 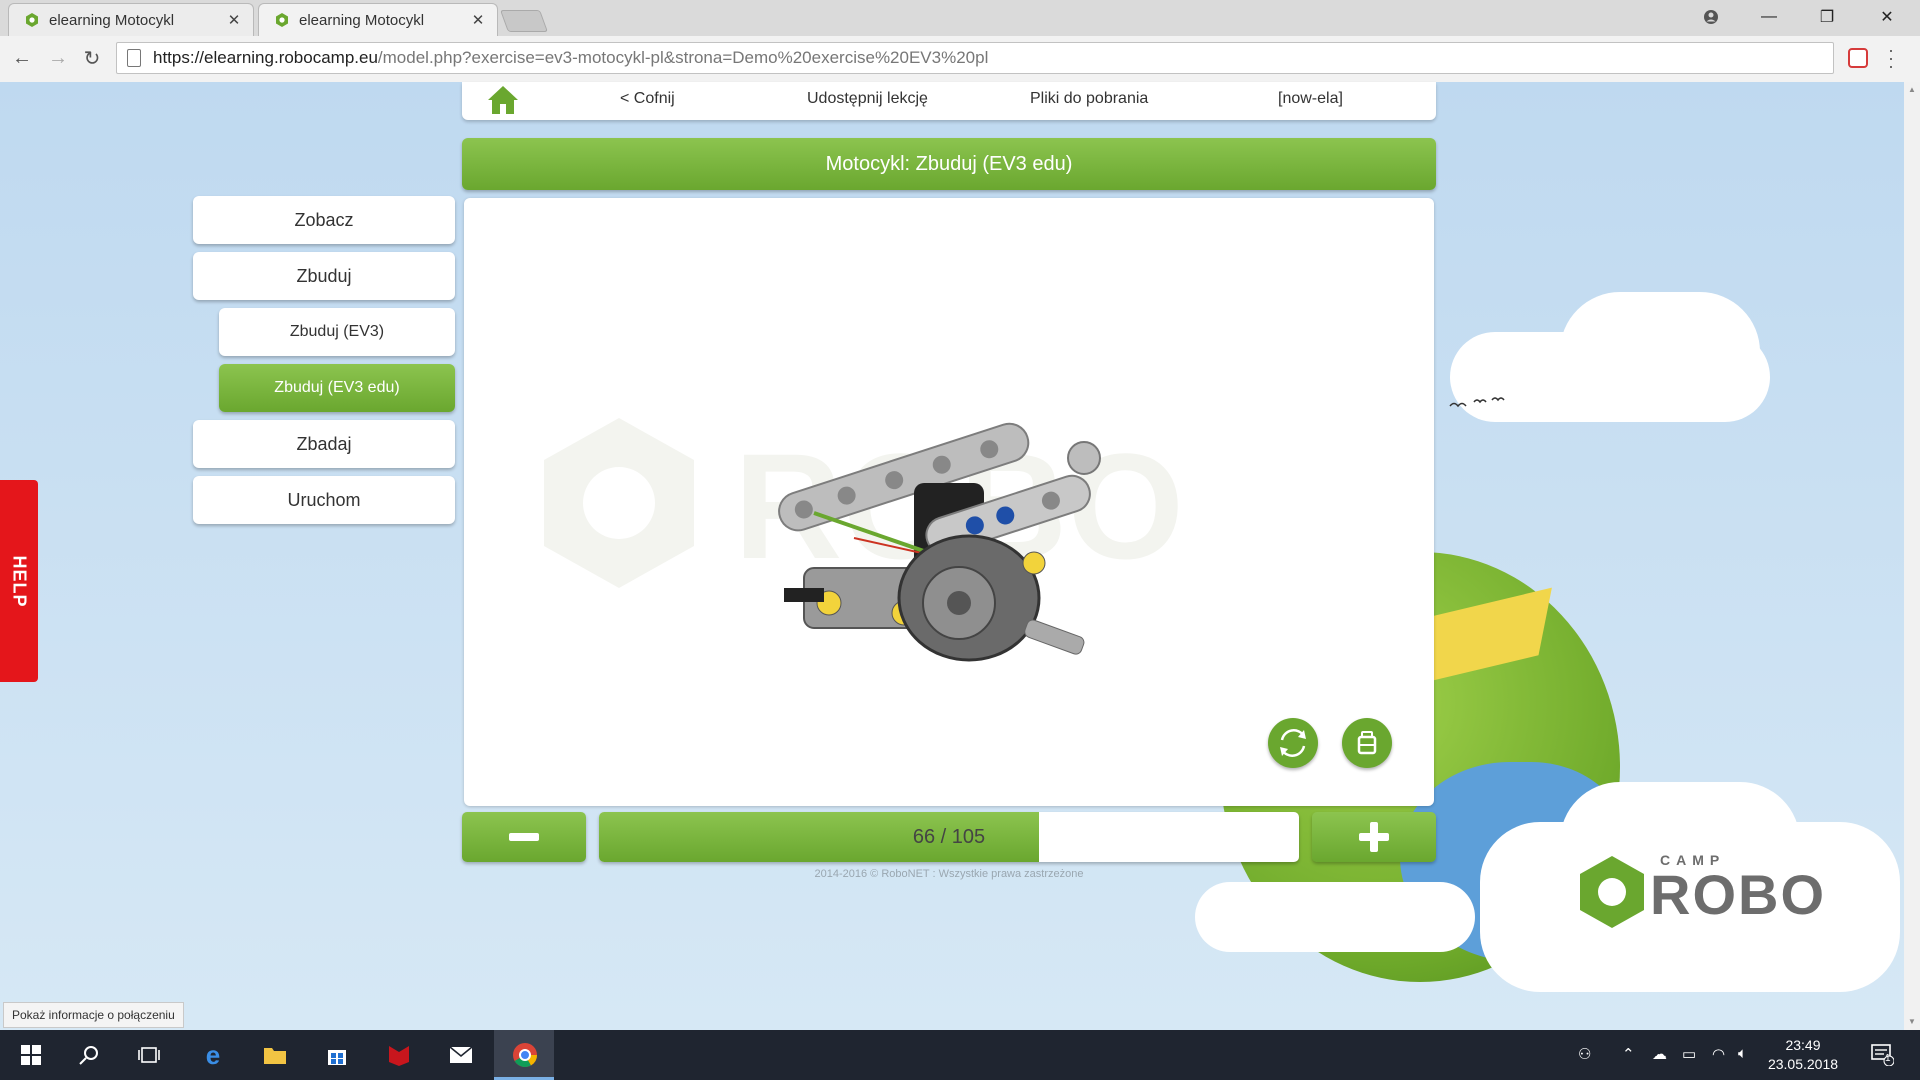 I want to click on plus-icon, so click(x=1374, y=837).